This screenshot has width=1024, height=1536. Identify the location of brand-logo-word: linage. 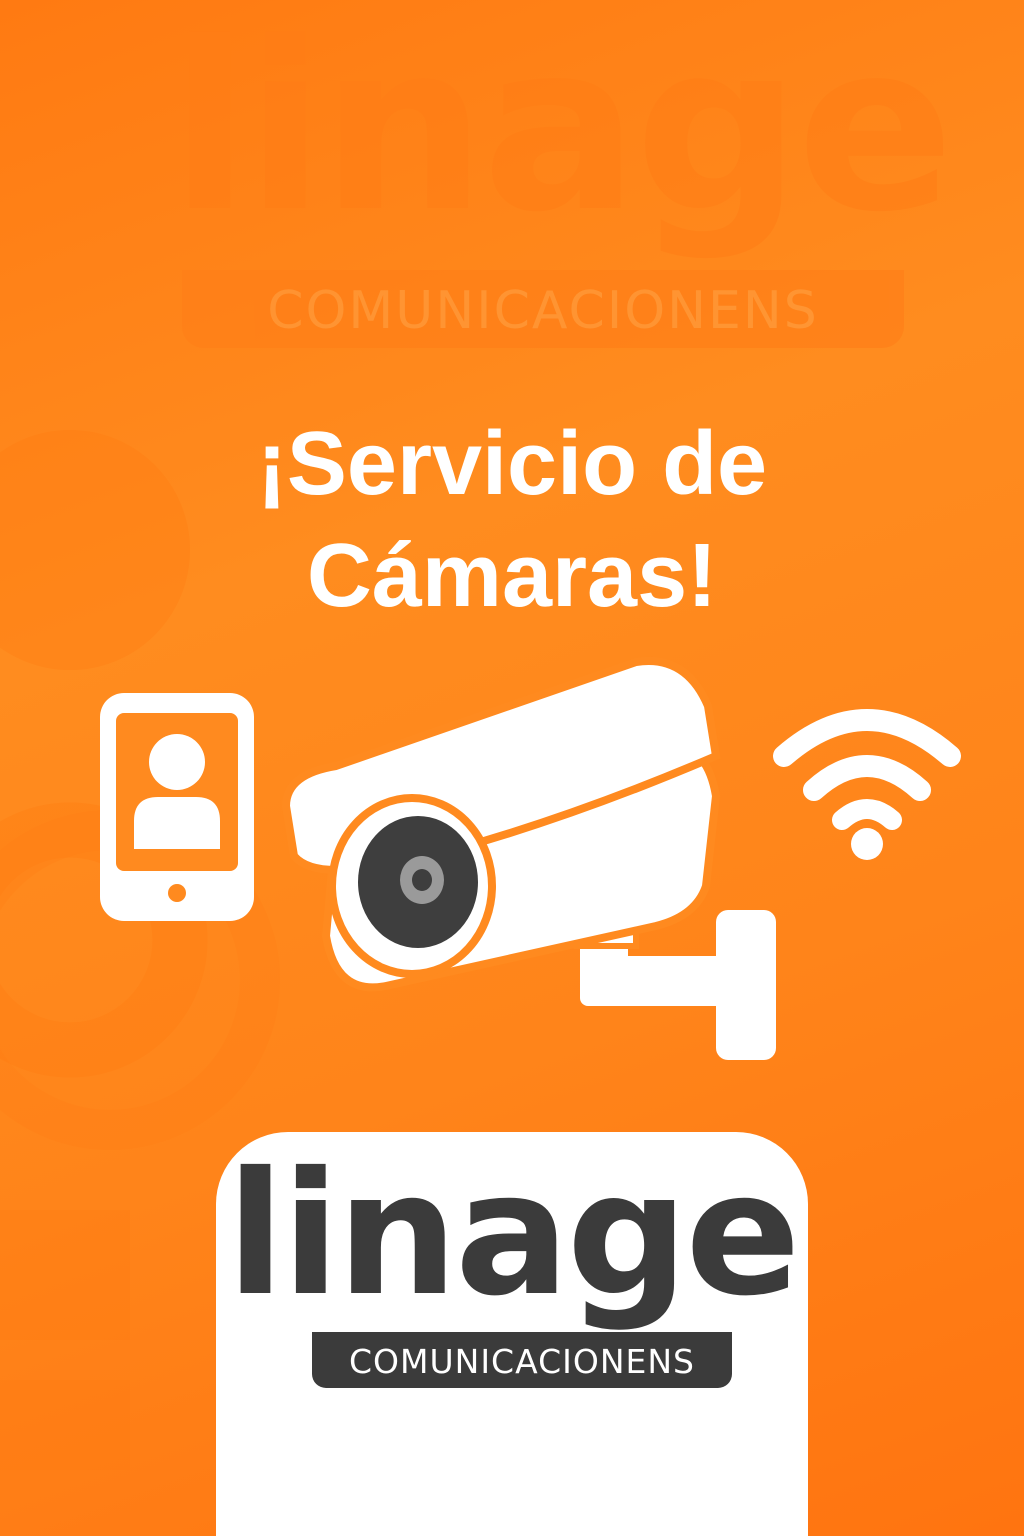
(513, 1235).